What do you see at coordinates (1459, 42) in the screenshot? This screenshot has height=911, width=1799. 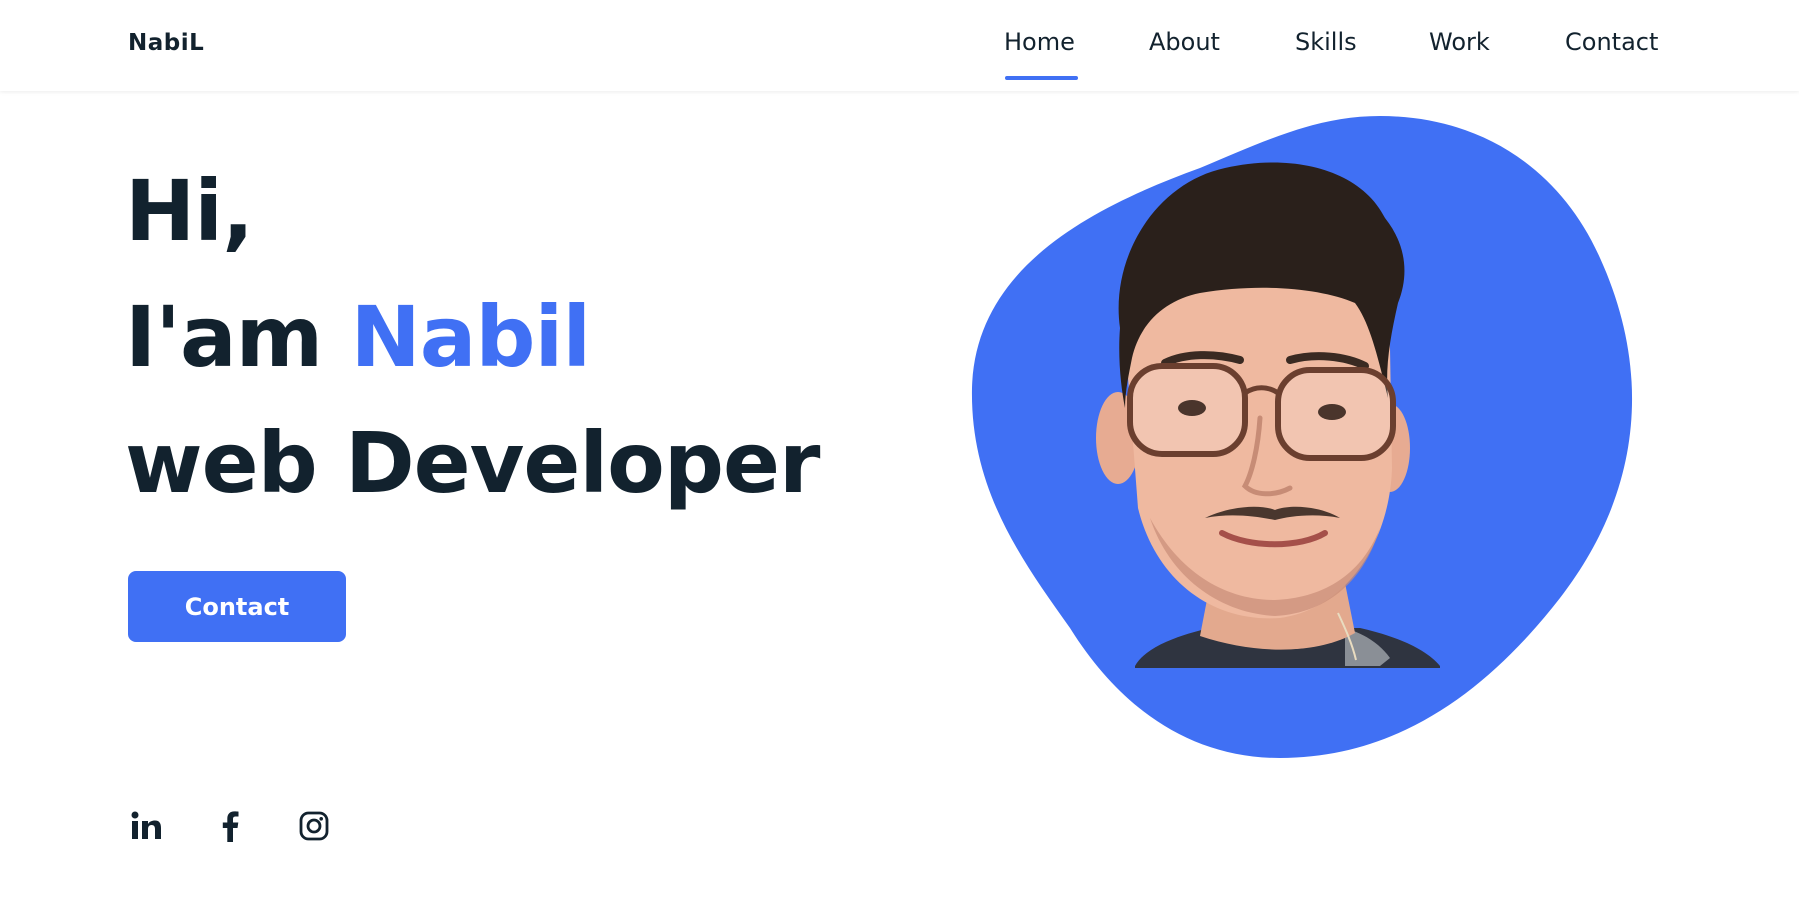 I see `nav-link-work: Work` at bounding box center [1459, 42].